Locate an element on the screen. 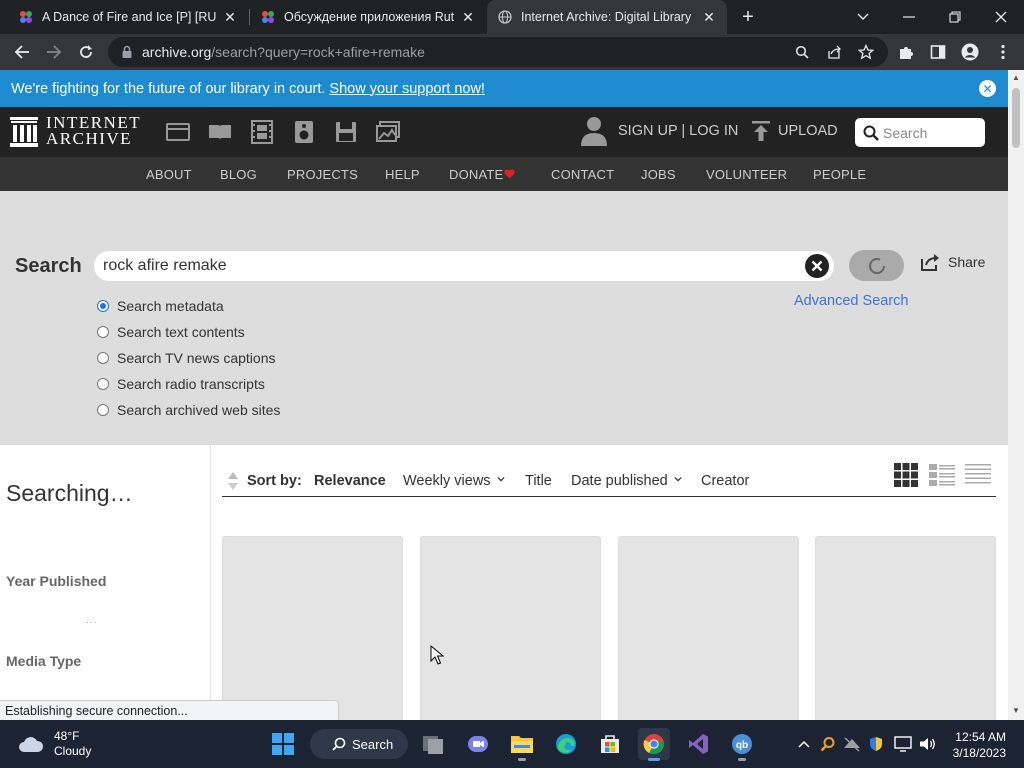  tray-shield-icon is located at coordinates (876, 744).